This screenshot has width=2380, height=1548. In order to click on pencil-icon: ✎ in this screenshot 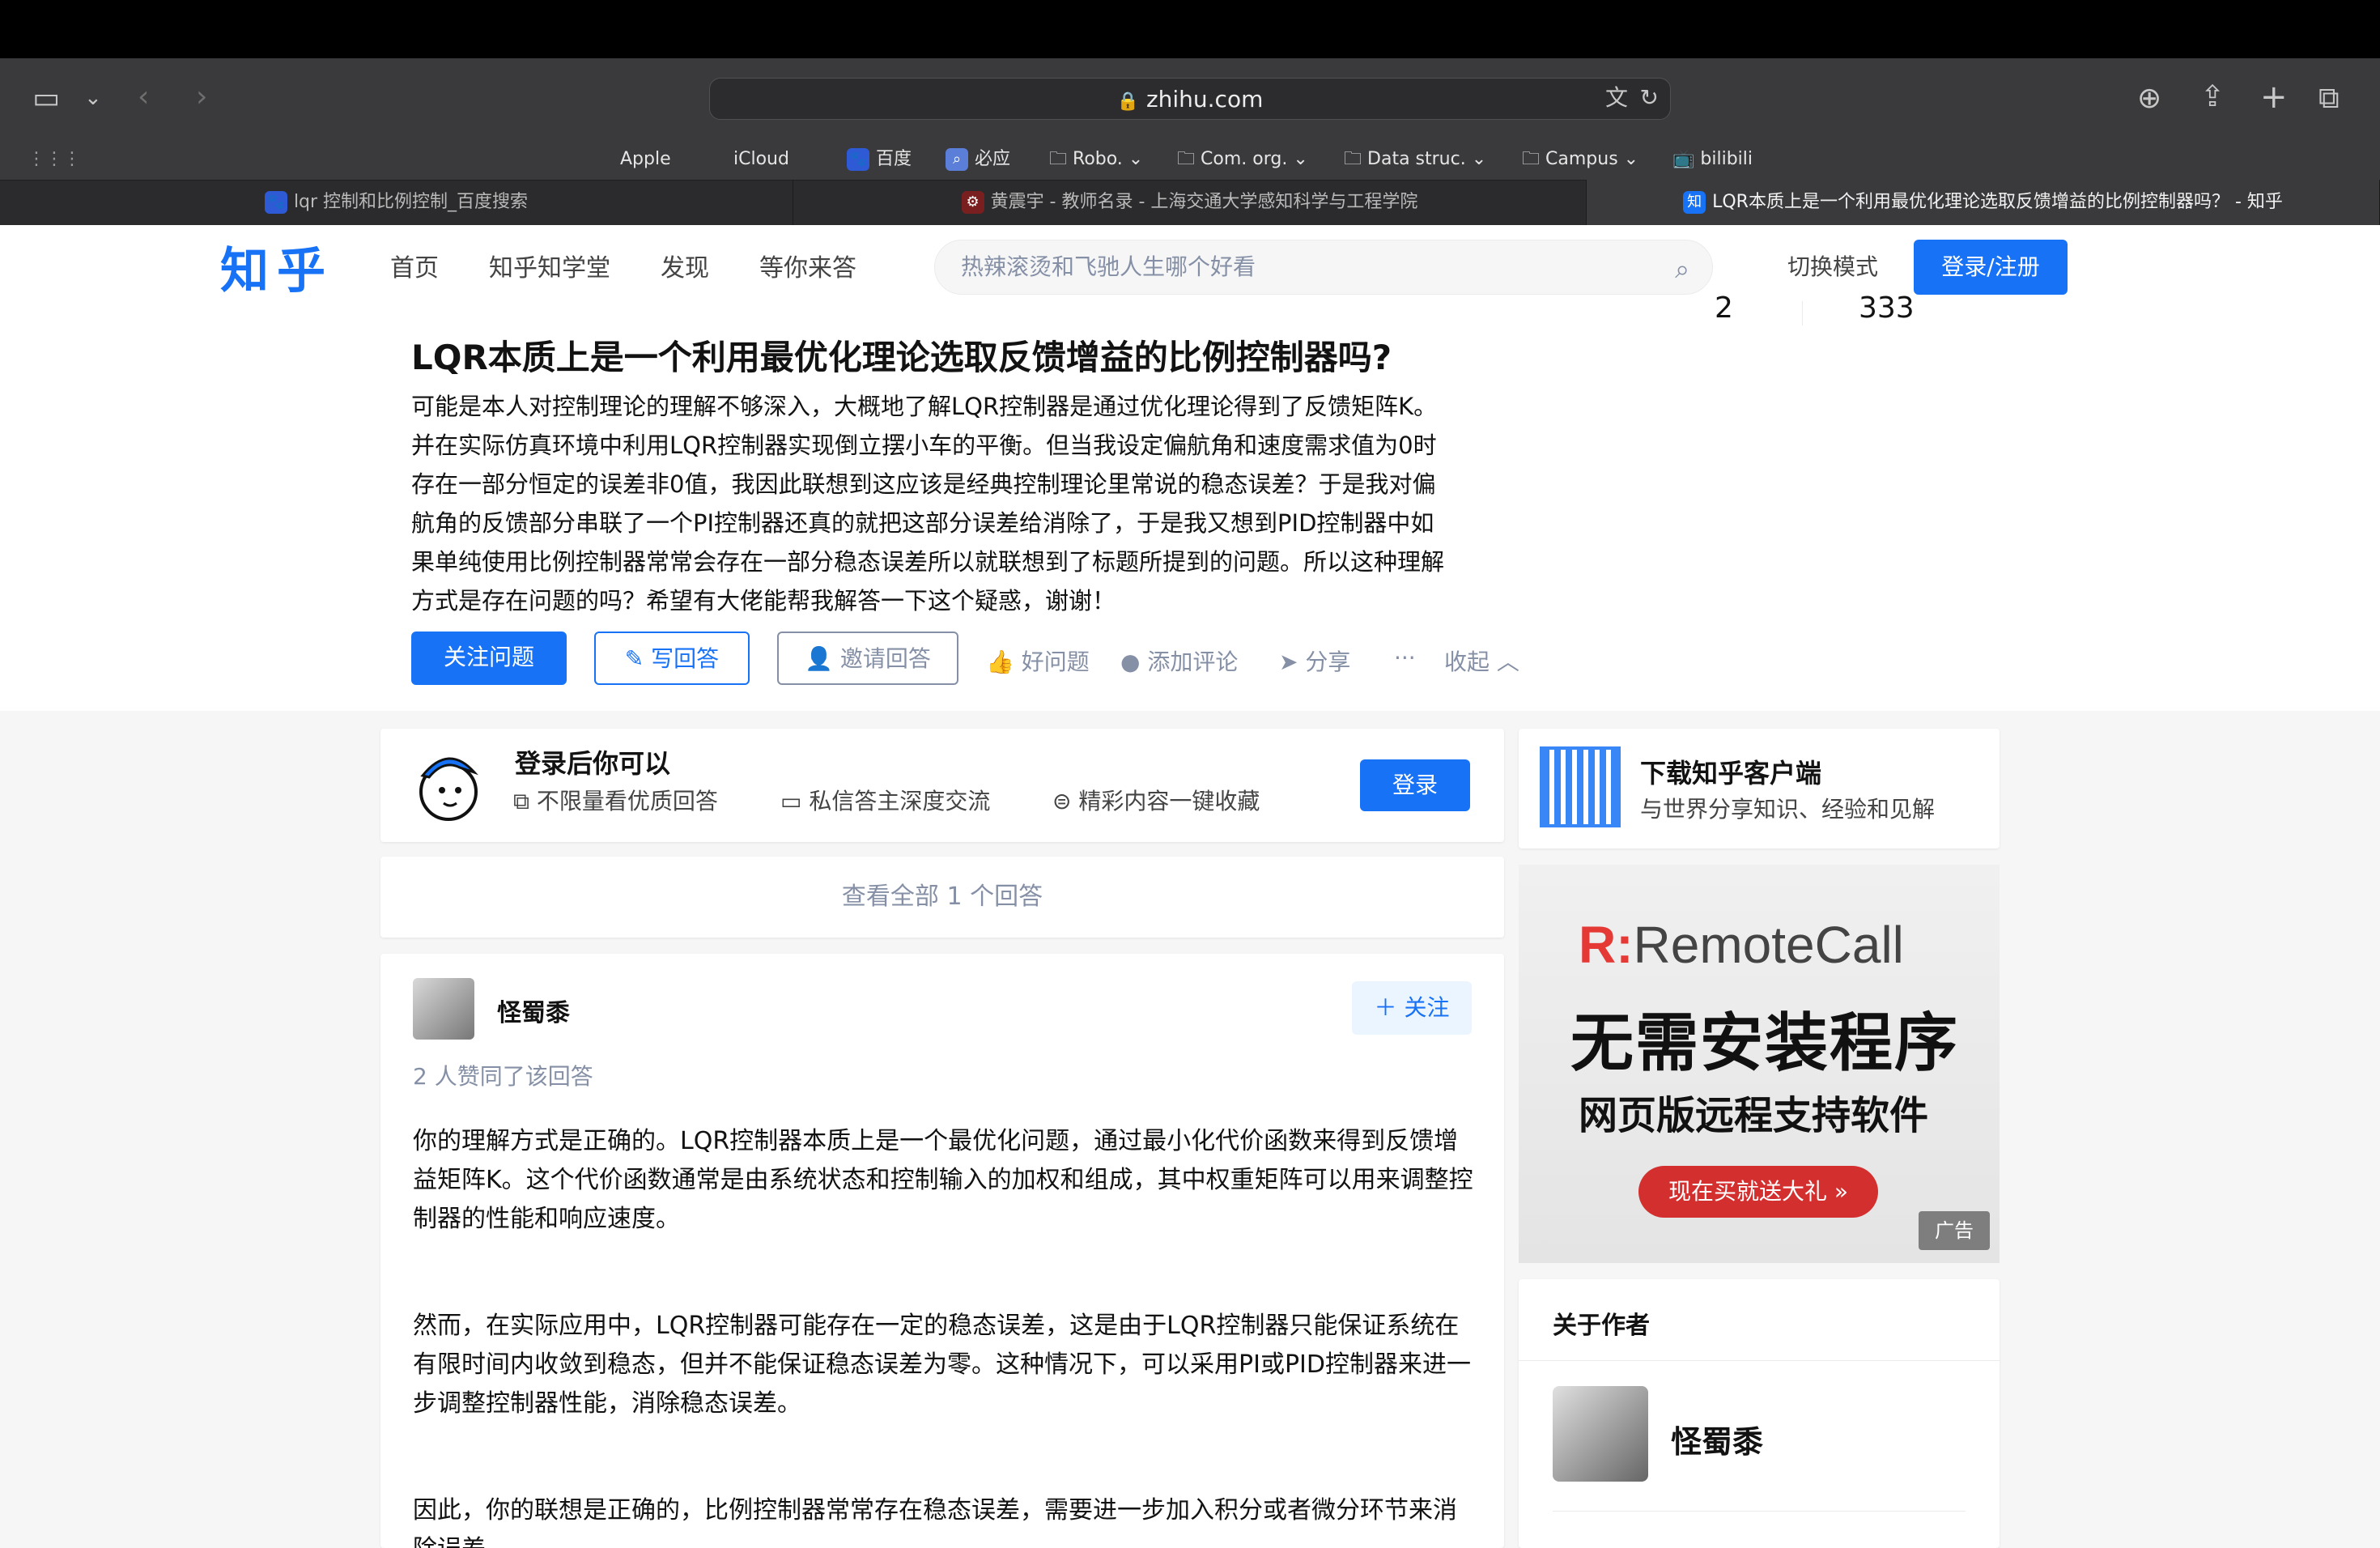, I will do `click(634, 658)`.